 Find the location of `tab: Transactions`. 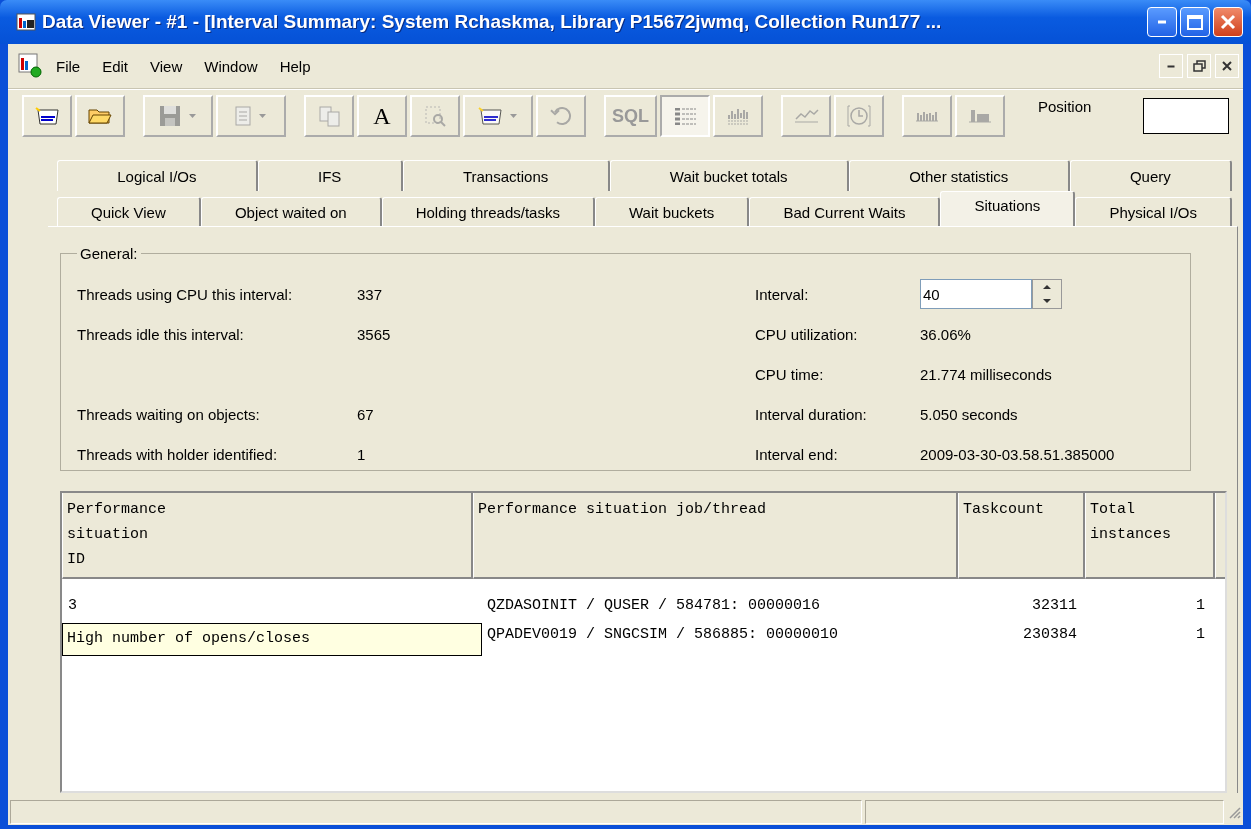

tab: Transactions is located at coordinates (506, 175).